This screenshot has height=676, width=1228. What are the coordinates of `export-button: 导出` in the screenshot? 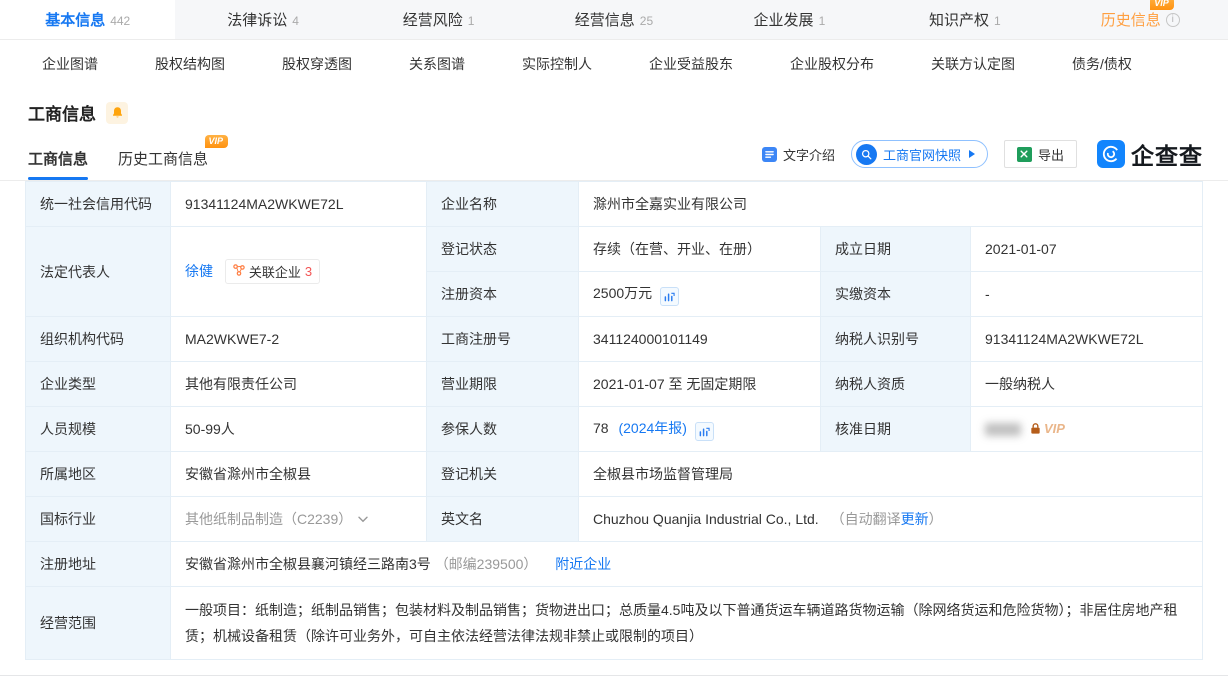 It's located at (1040, 154).